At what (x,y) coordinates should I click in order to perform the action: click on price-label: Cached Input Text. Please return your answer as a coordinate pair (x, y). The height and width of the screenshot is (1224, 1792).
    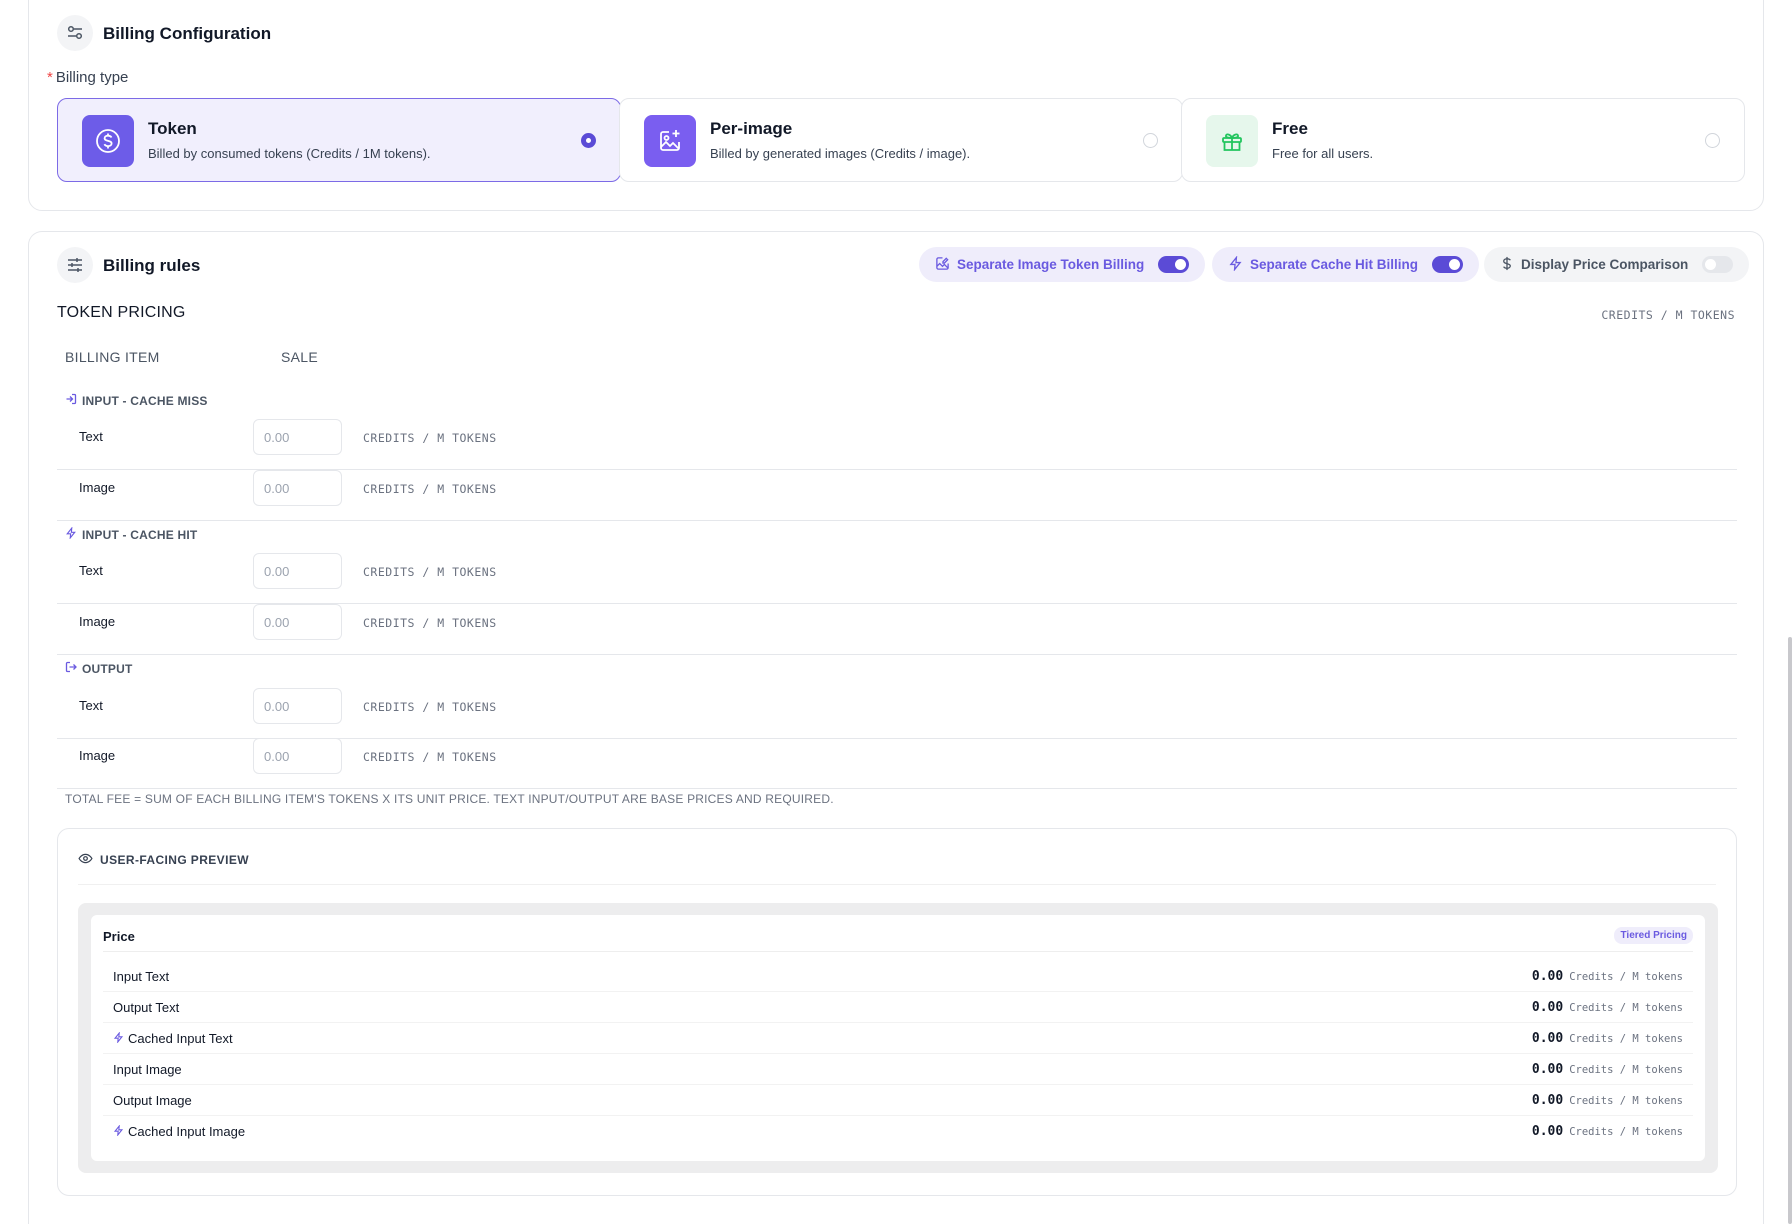
    Looking at the image, I should click on (173, 1038).